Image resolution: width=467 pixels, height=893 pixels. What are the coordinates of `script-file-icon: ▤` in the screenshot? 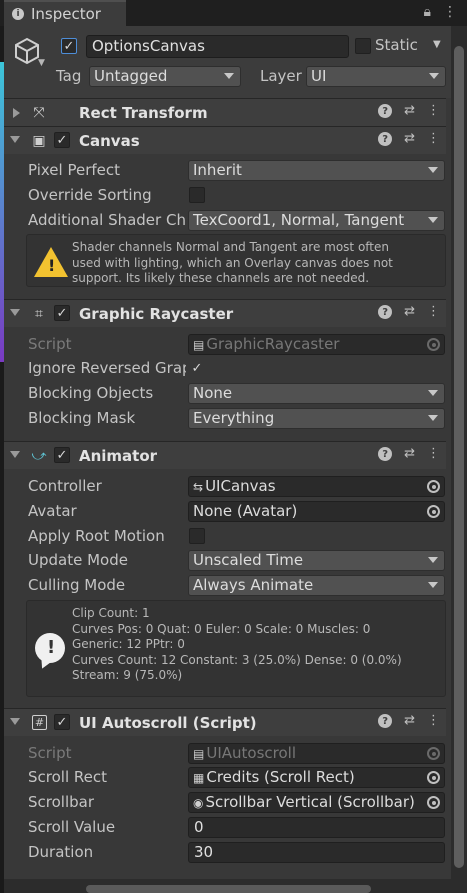 It's located at (199, 345).